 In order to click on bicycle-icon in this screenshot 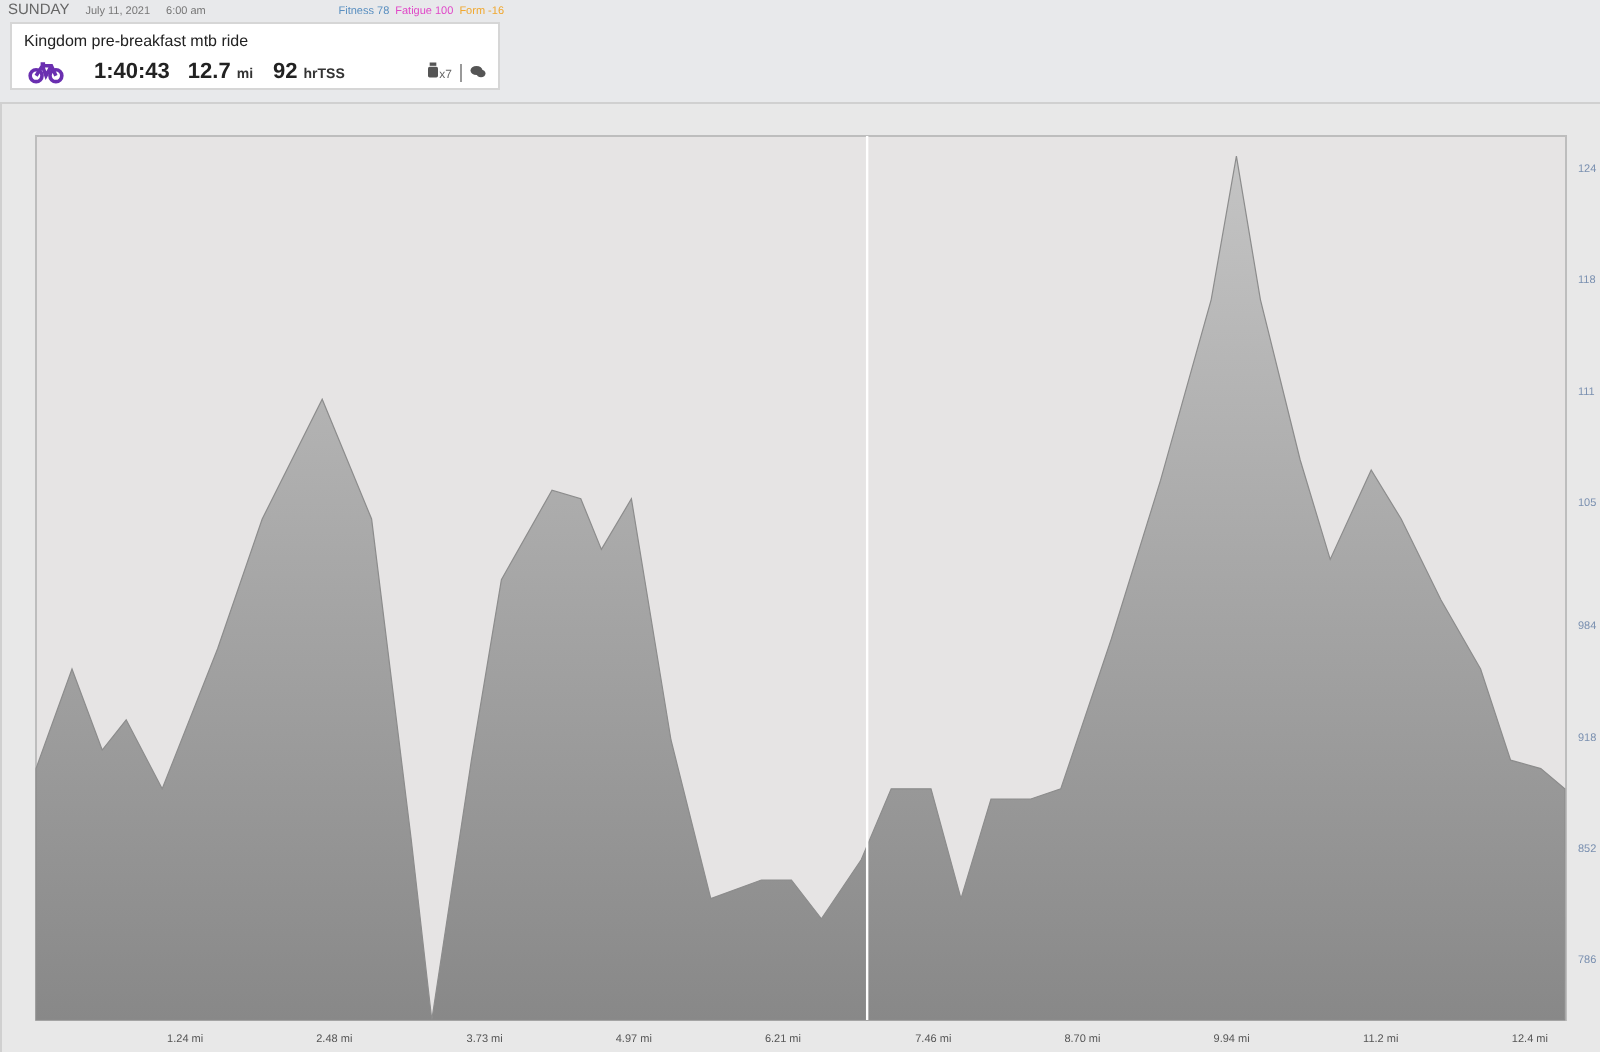, I will do `click(46, 72)`.